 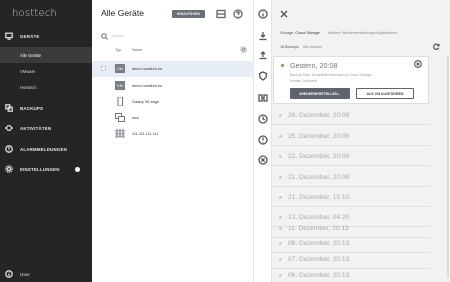 What do you see at coordinates (173, 134) in the screenshot?
I see `table-row: 111.111.111.111` at bounding box center [173, 134].